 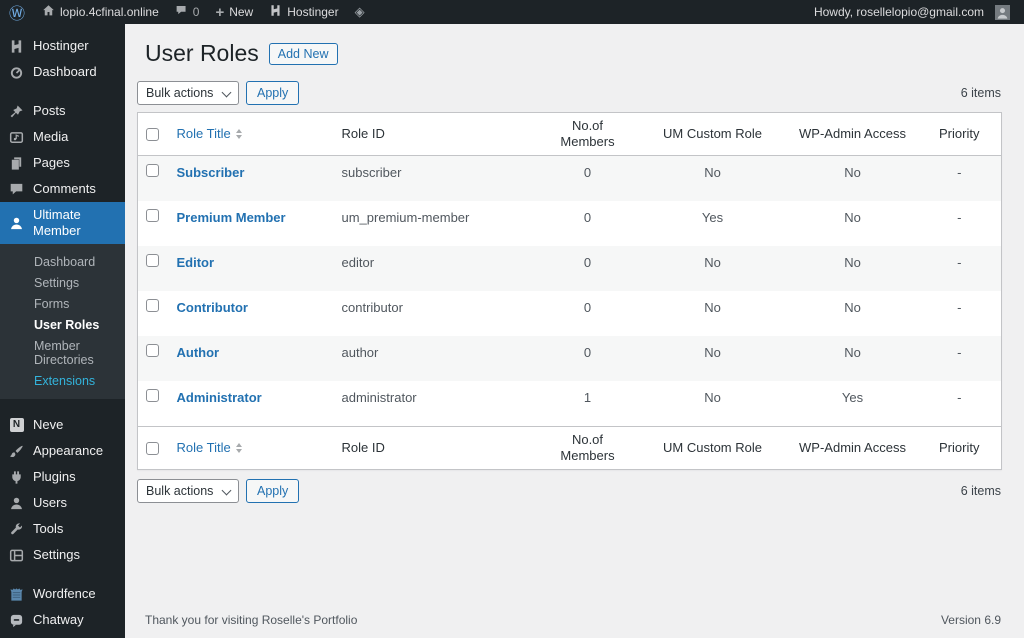 I want to click on footer-version: Version 6.9, so click(x=970, y=620).